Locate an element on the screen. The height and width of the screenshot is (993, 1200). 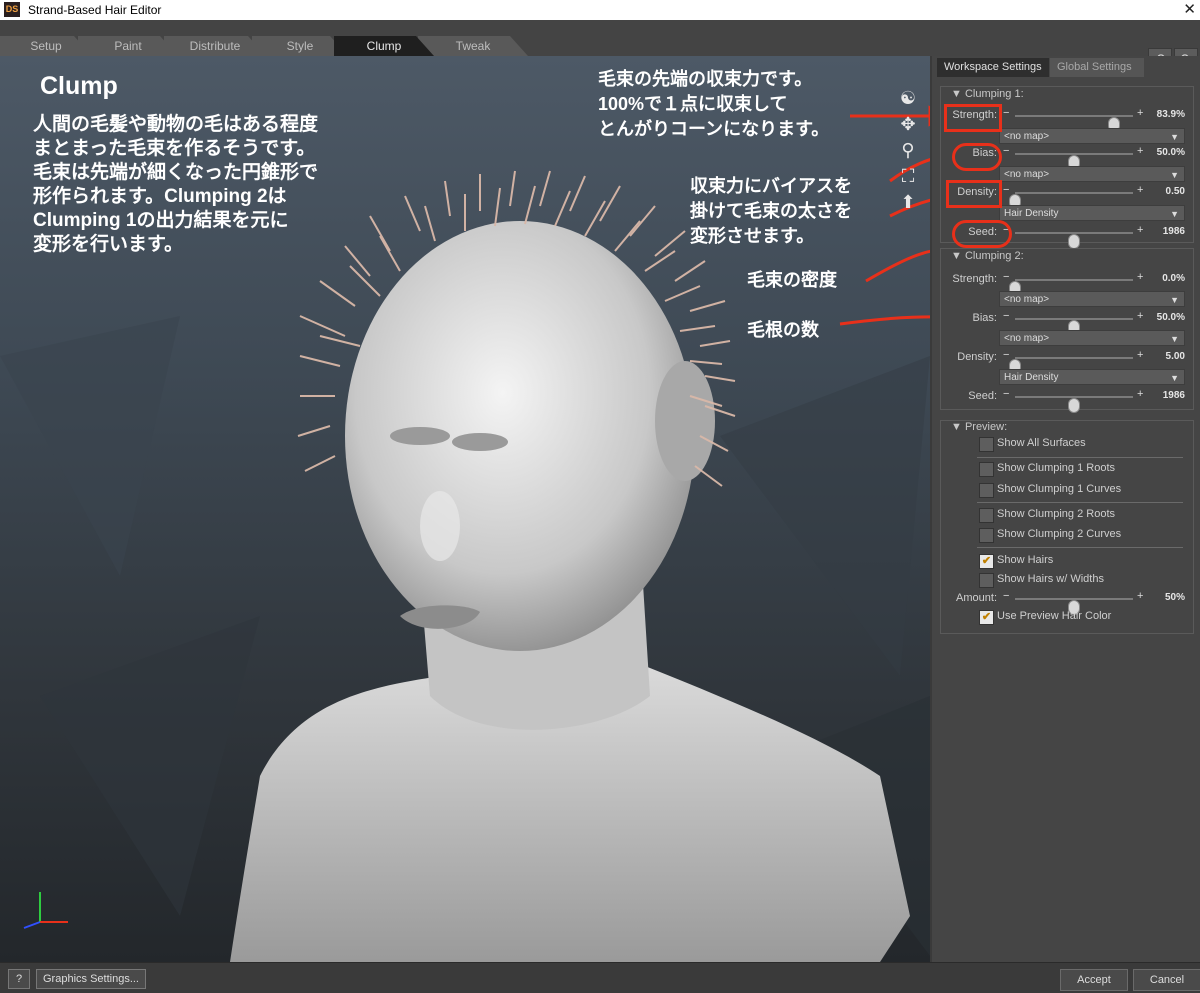
tab-distribute: Distribute is located at coordinates (215, 46).